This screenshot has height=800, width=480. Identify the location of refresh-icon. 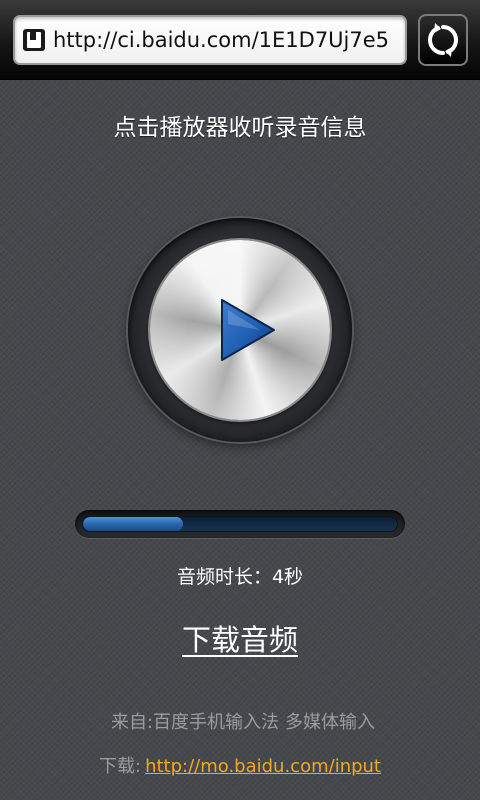
(443, 40).